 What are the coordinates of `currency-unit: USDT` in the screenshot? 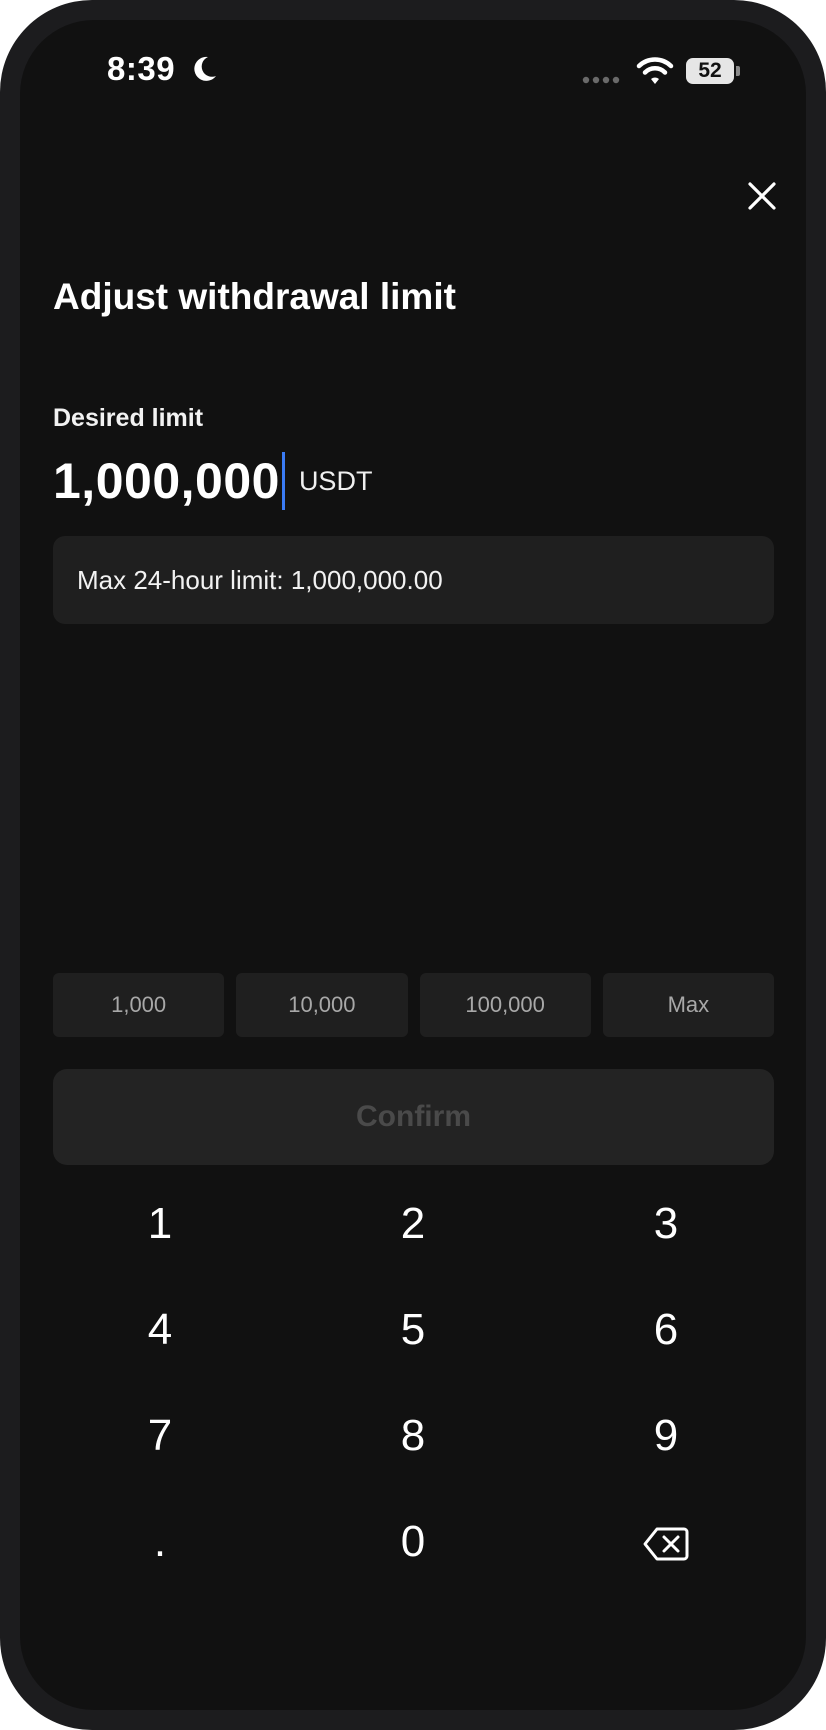 It's located at (335, 481).